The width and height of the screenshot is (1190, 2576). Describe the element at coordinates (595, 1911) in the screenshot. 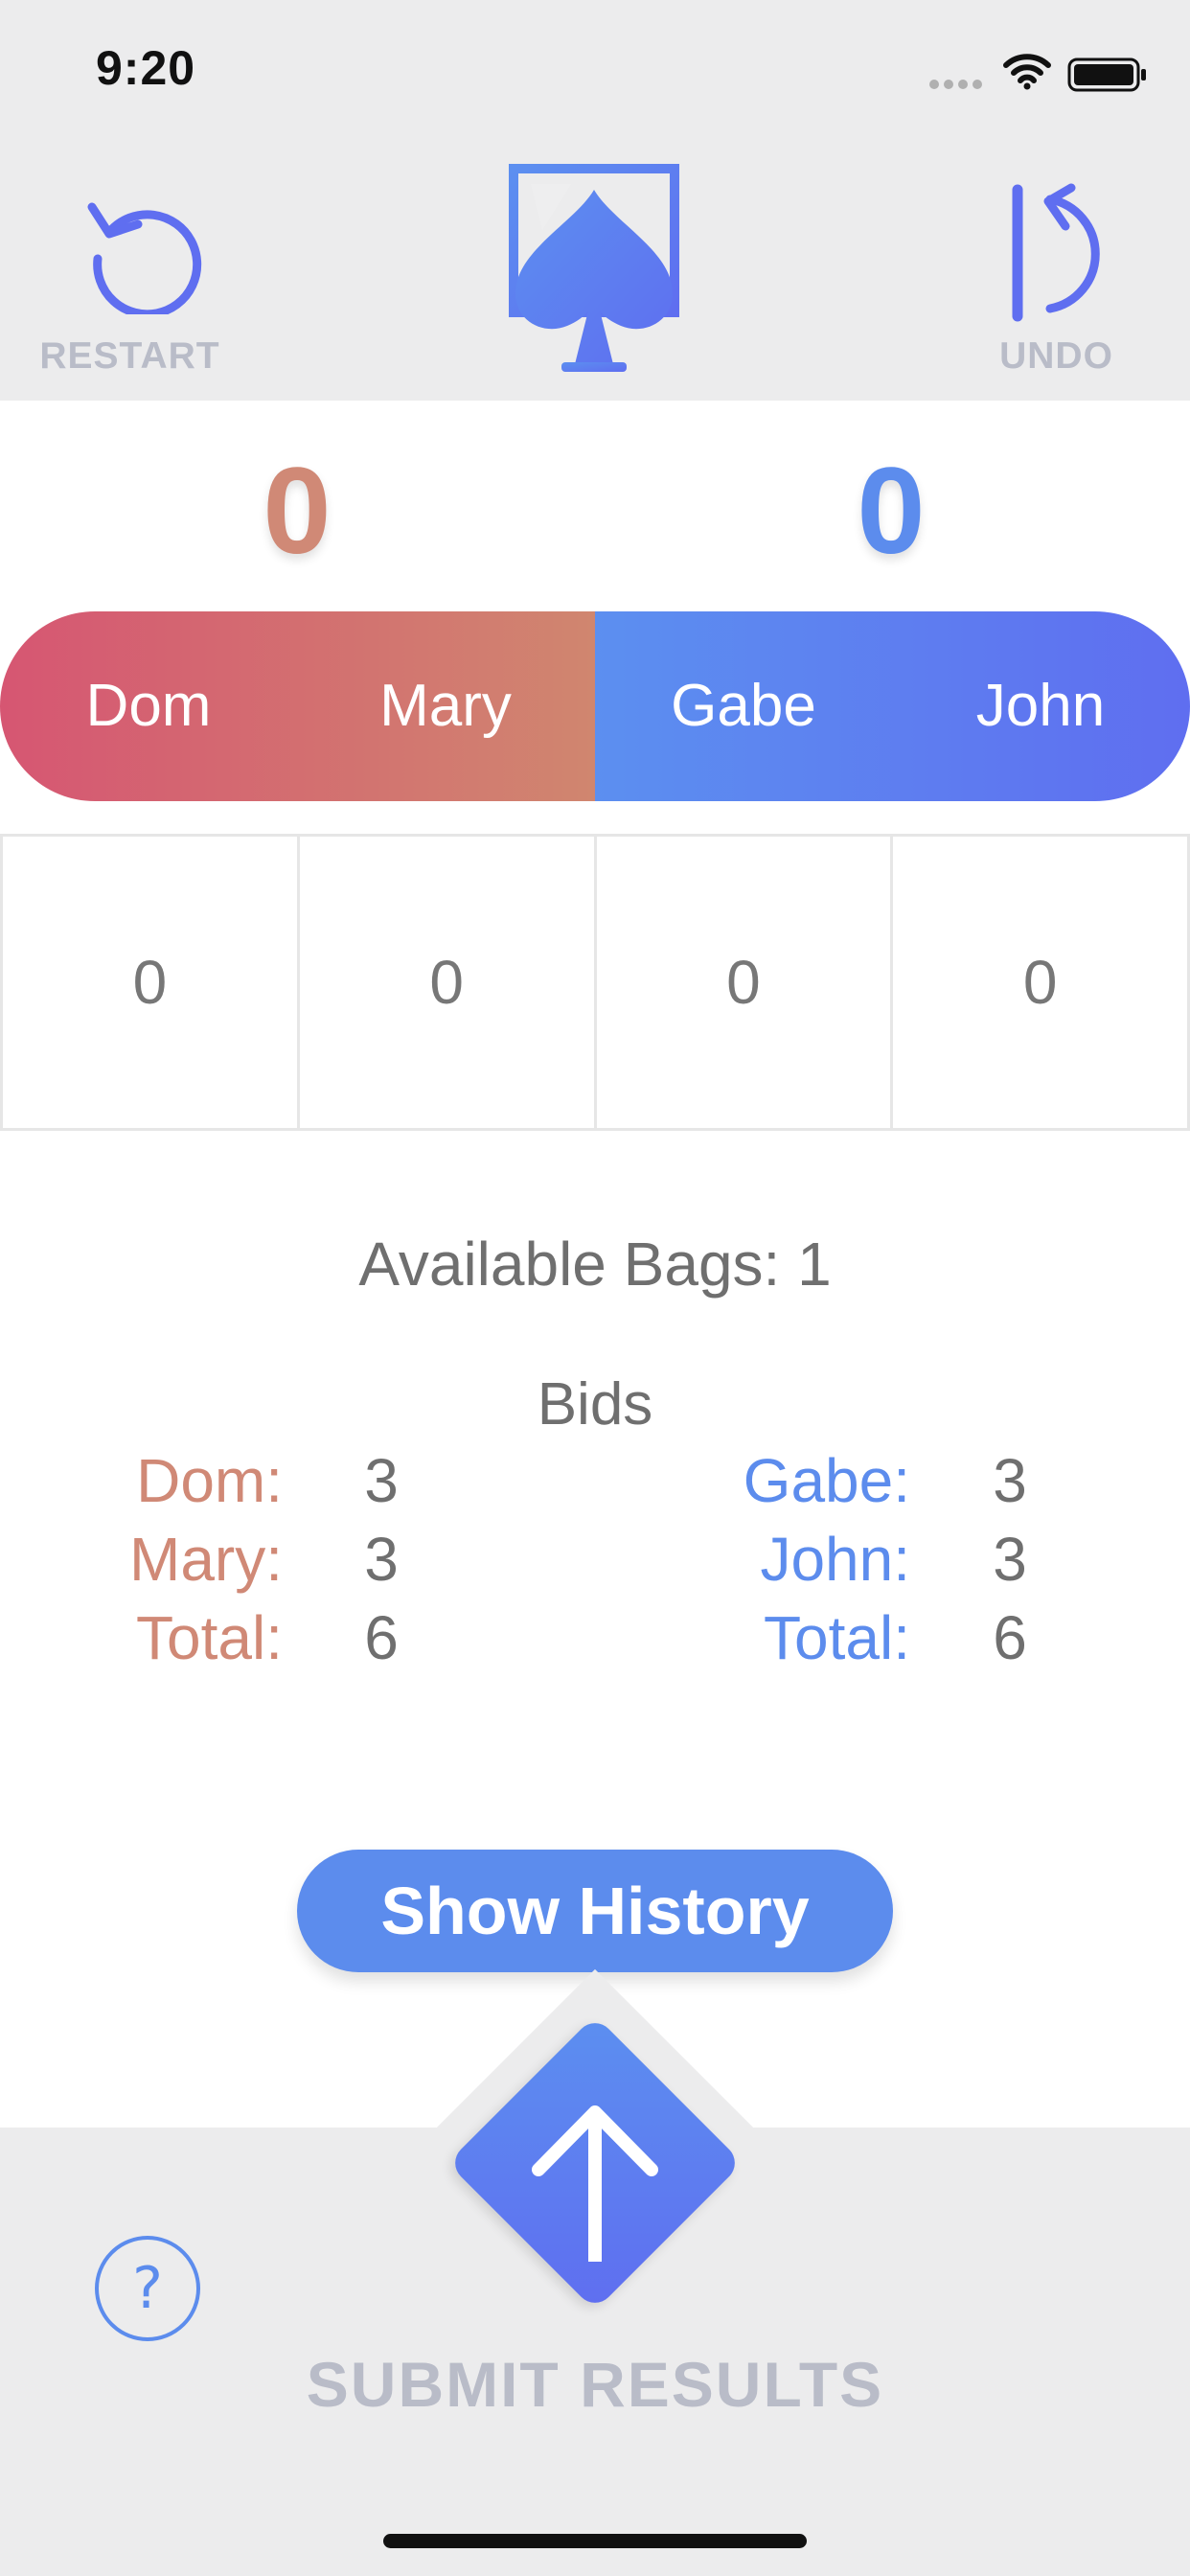

I see `show-history-button: Show History` at that location.